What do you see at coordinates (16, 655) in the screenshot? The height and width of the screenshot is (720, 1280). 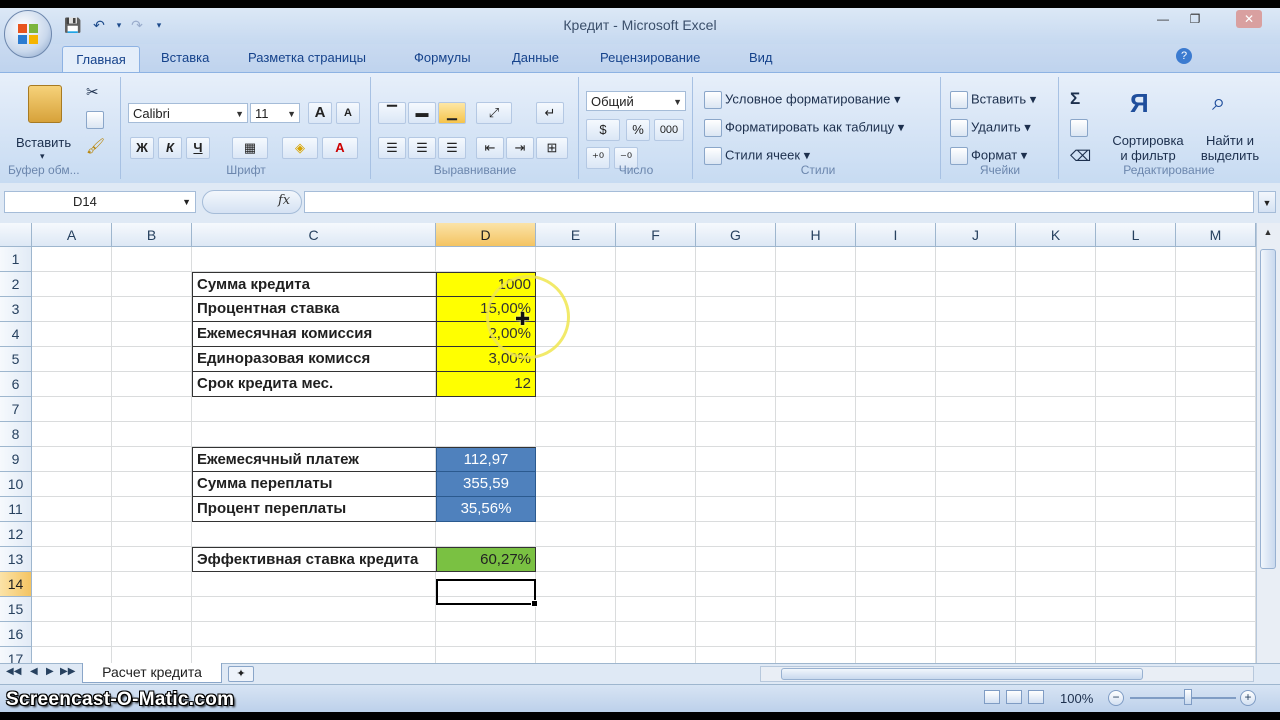 I see `row-header-17: 17` at bounding box center [16, 655].